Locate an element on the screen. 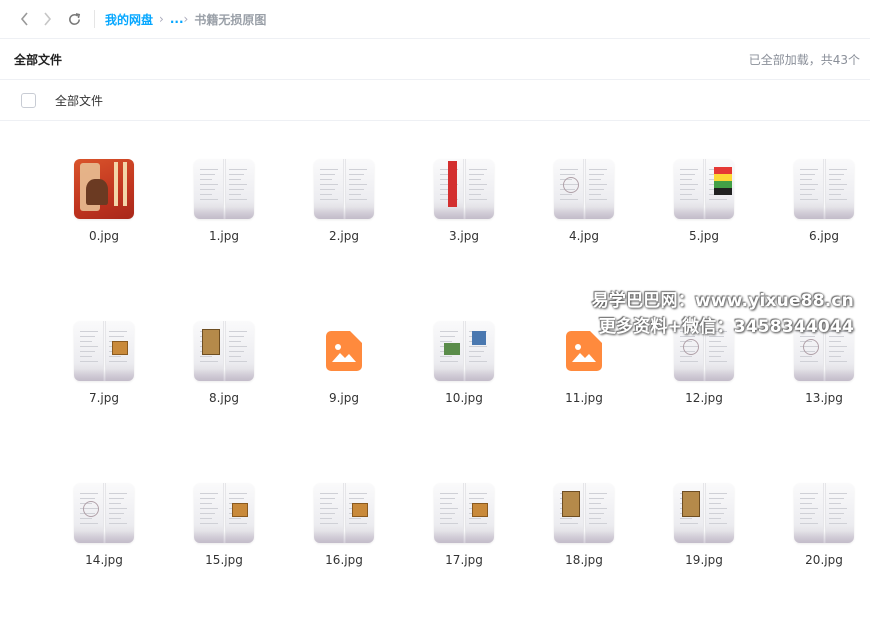  file-name: 1.jpg is located at coordinates (224, 236).